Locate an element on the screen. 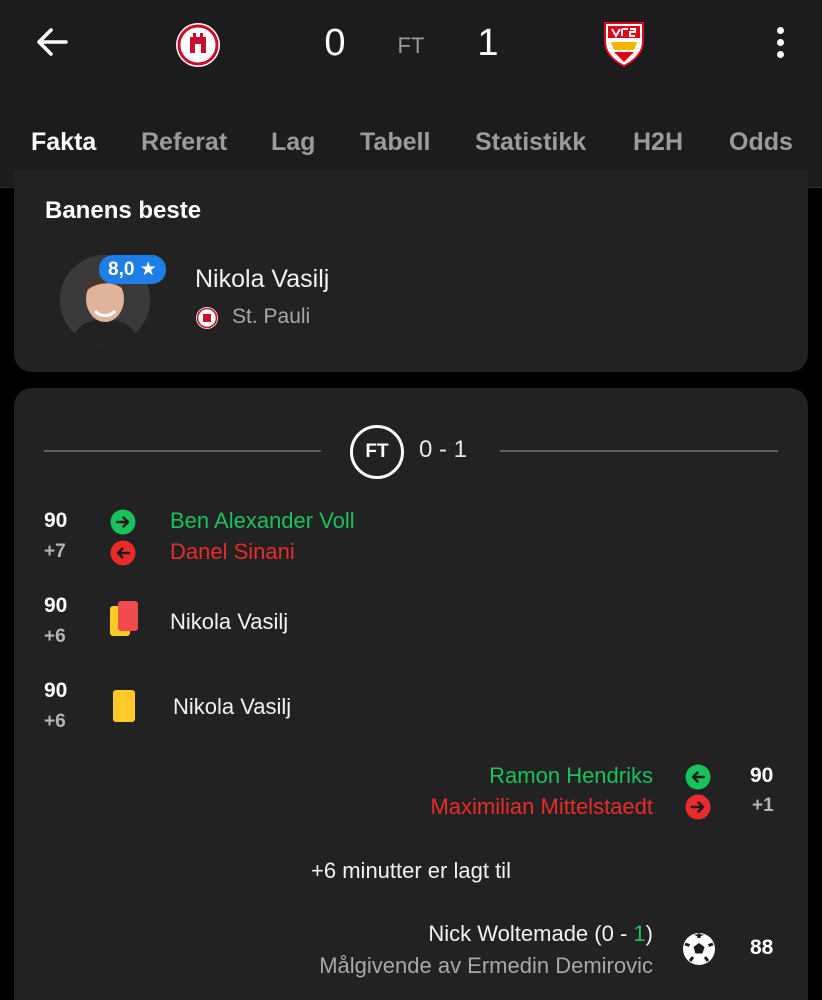 This screenshot has width=822, height=1000. section-title: Banens beste is located at coordinates (123, 210).